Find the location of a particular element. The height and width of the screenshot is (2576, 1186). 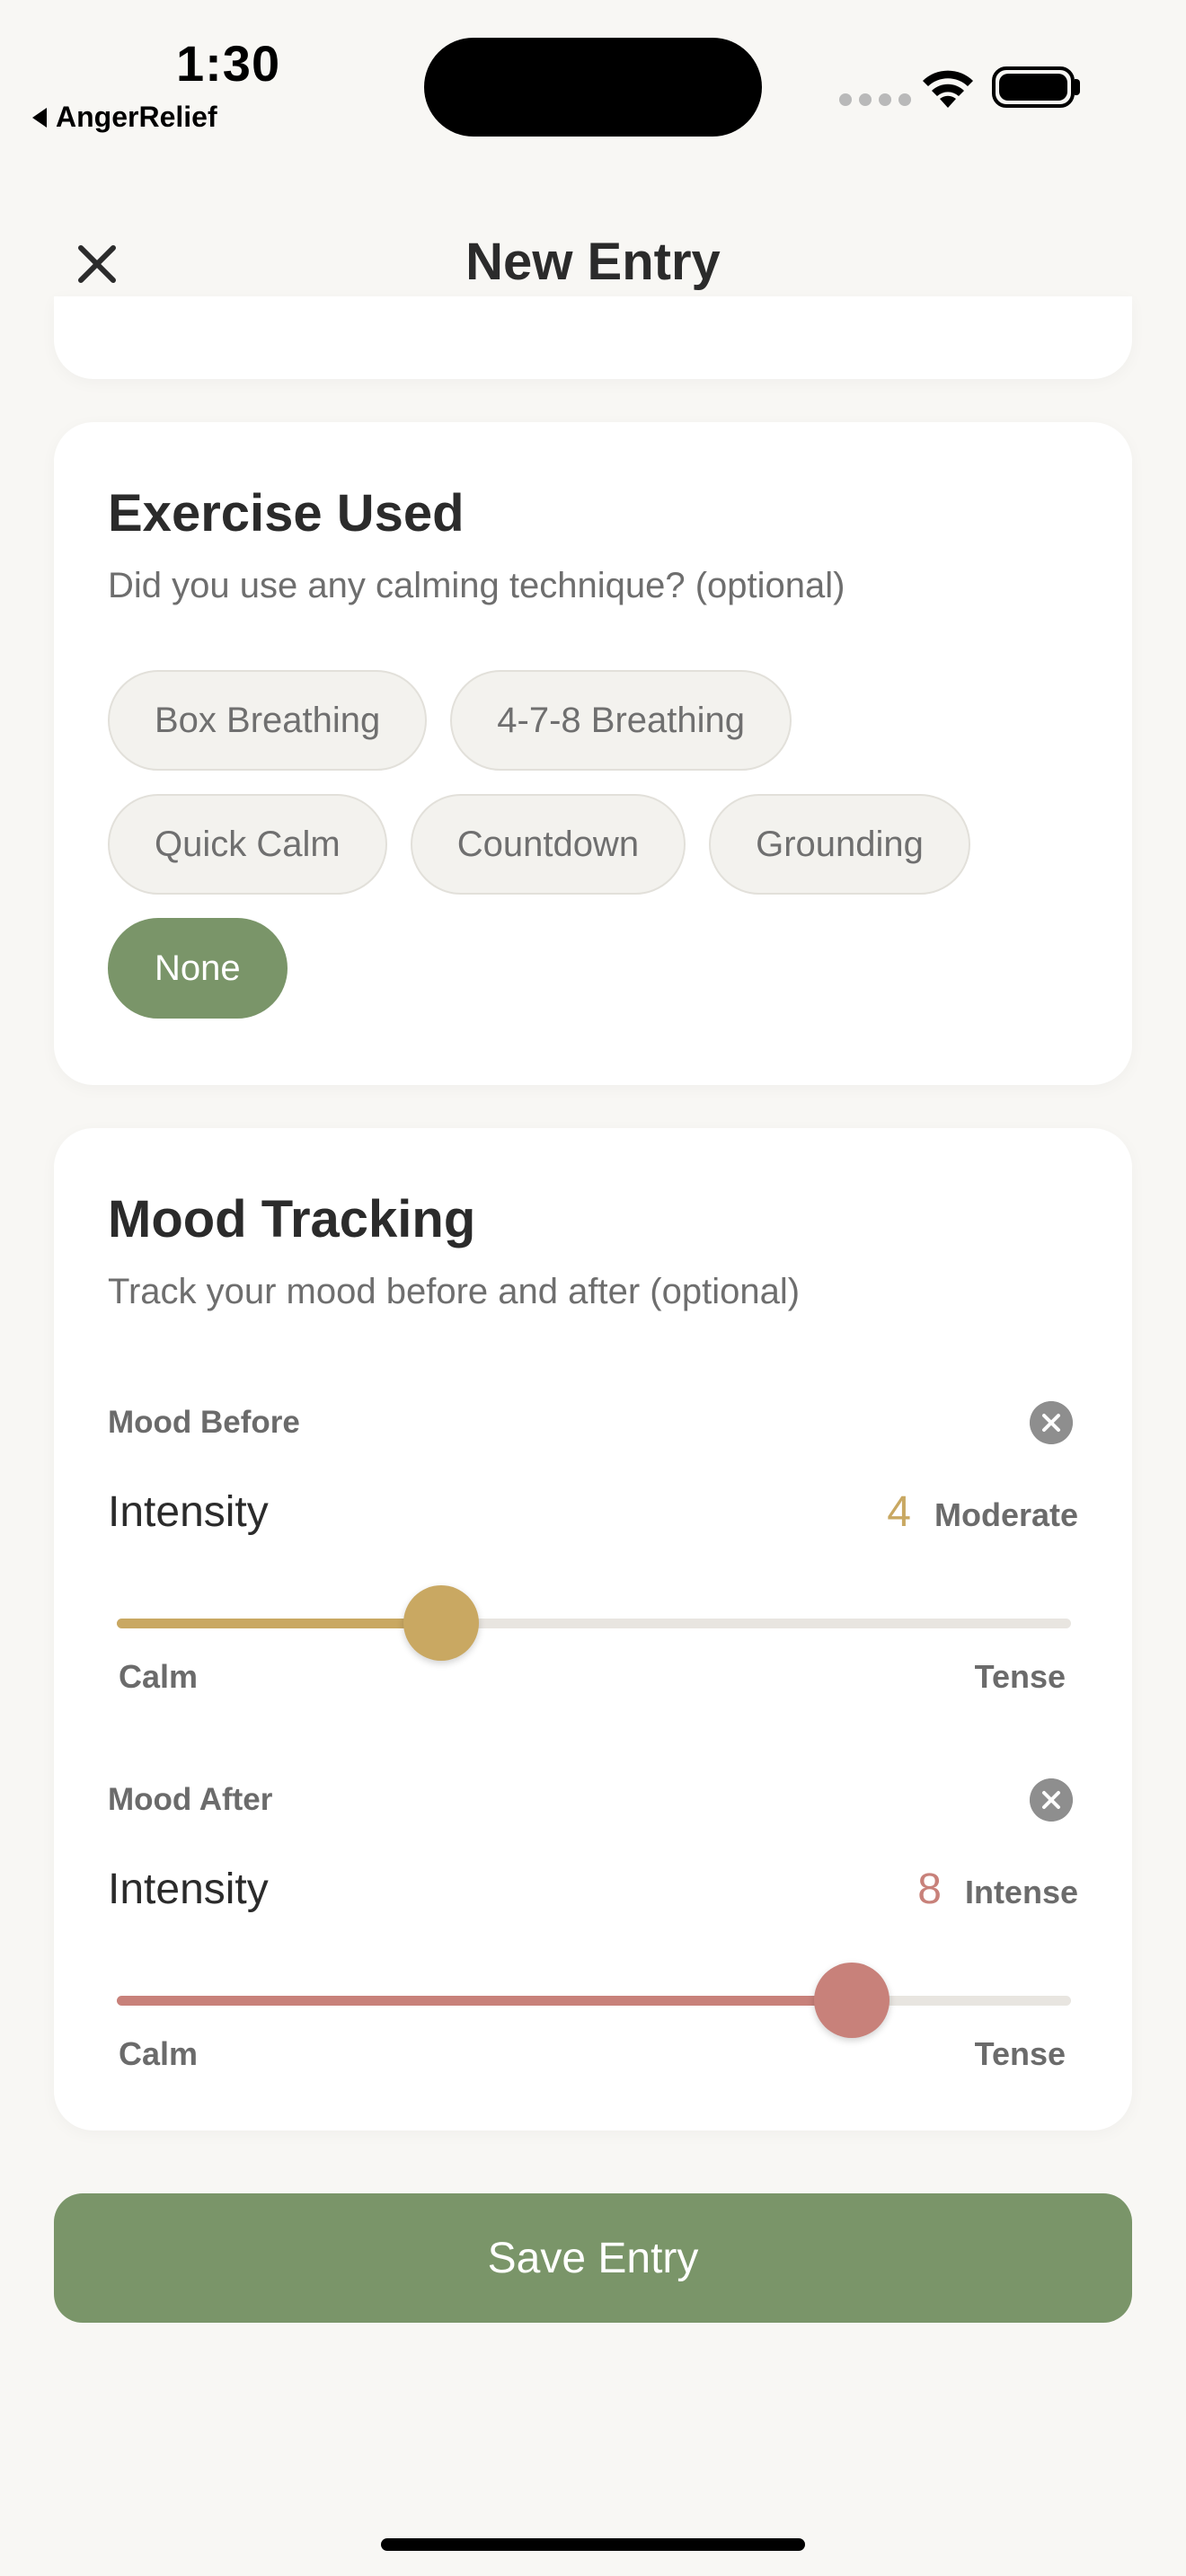

mood-before-slider is located at coordinates (594, 1623).